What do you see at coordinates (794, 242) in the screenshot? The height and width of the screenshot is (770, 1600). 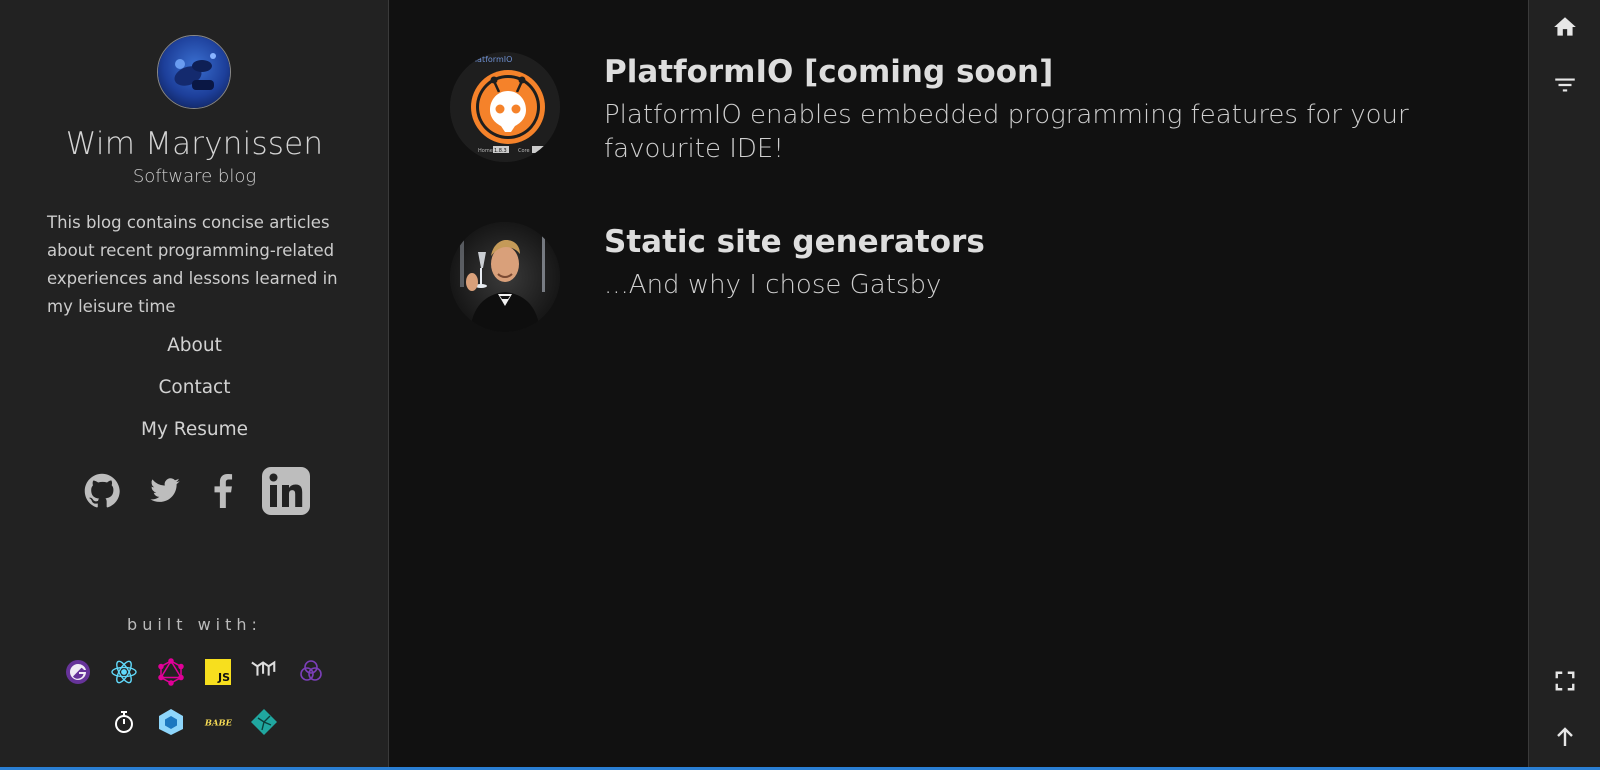 I see `post-title: Static site generators` at bounding box center [794, 242].